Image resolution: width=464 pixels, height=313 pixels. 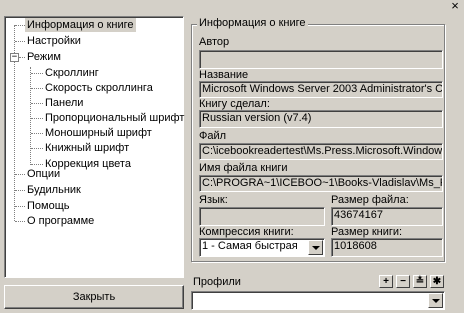 I want to click on tree-child-line, so click(x=30, y=116).